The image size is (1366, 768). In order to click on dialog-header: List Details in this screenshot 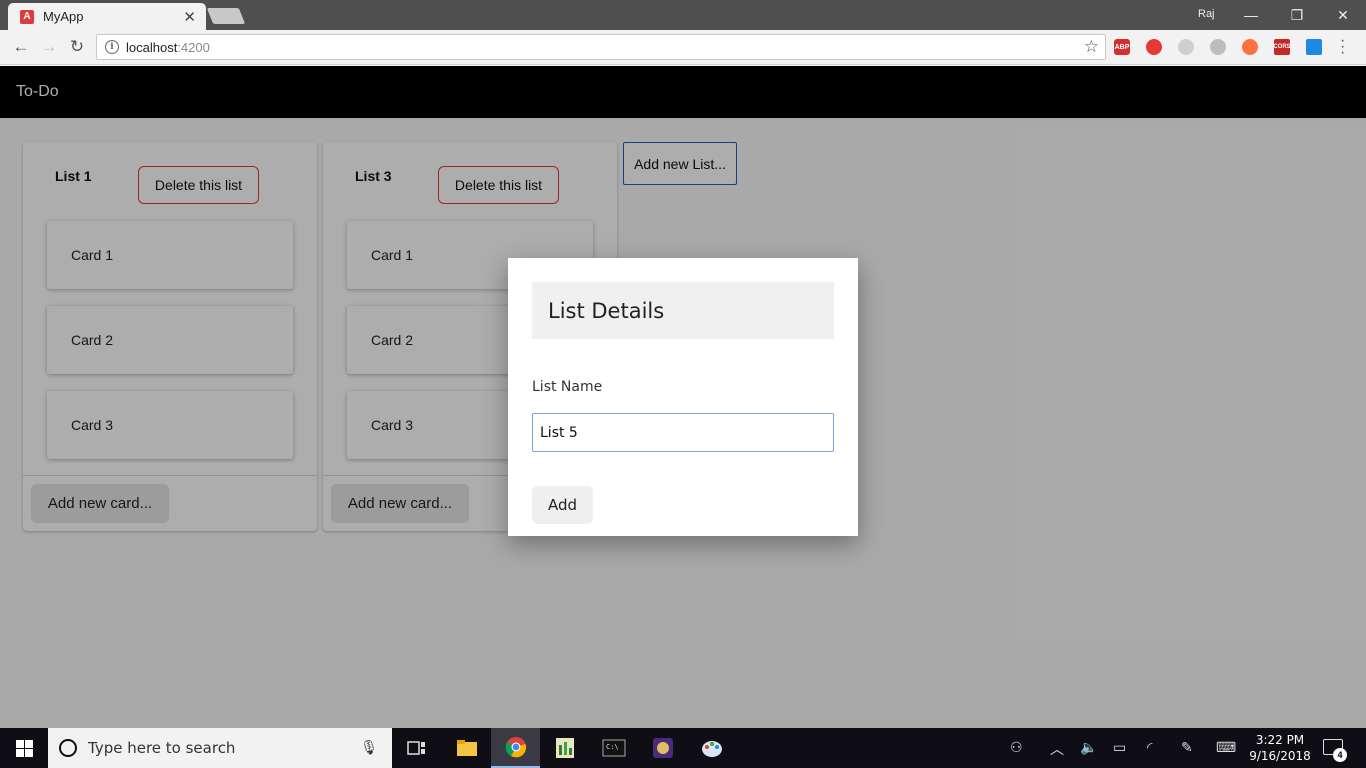, I will do `click(683, 310)`.